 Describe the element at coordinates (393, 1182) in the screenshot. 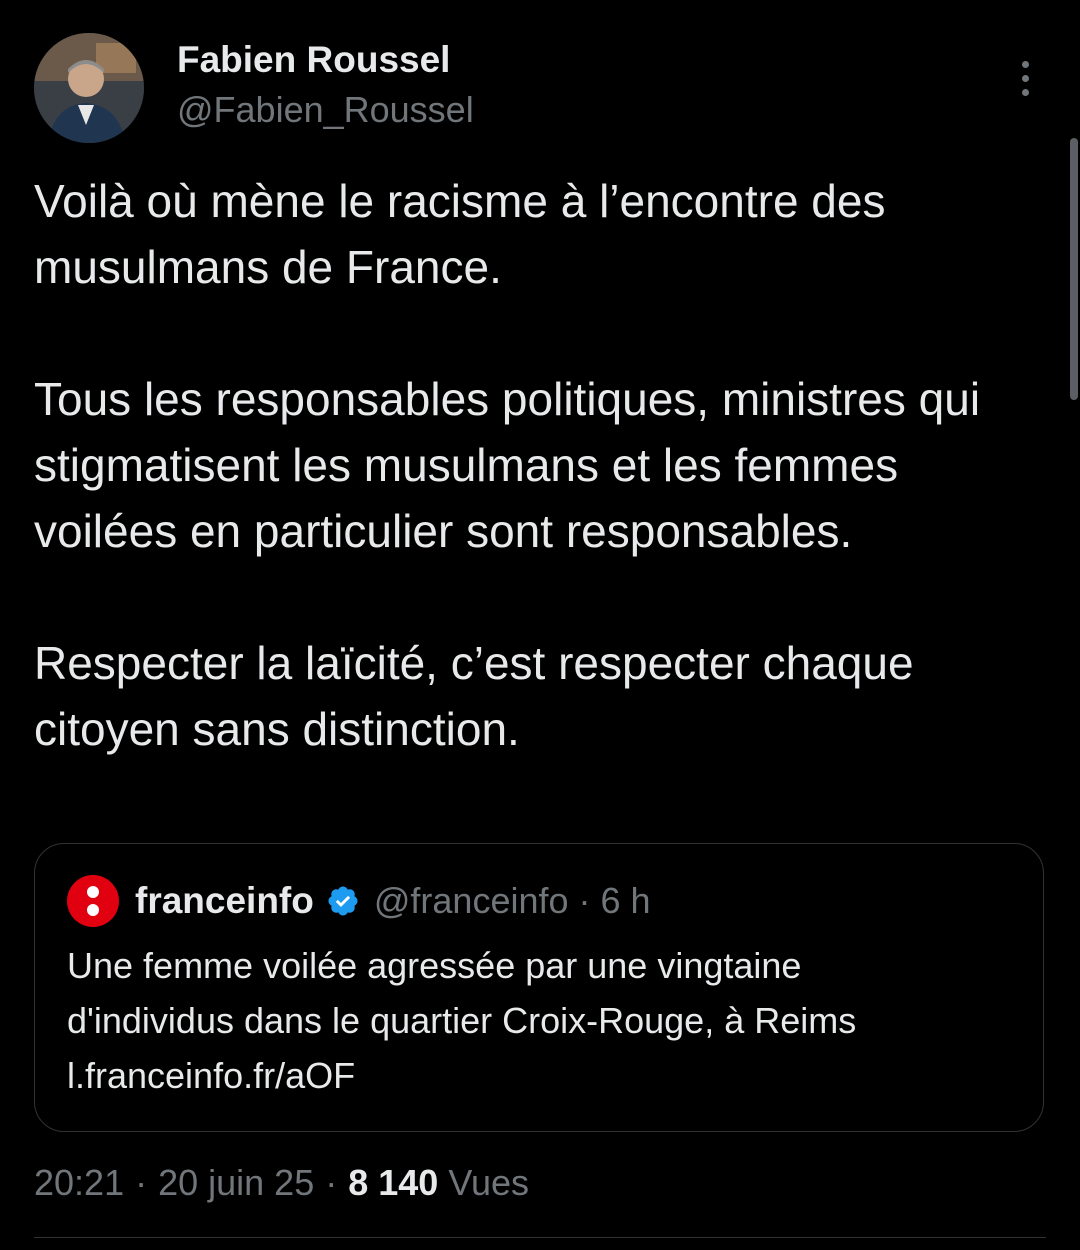

I see `views-count: 8 140` at that location.